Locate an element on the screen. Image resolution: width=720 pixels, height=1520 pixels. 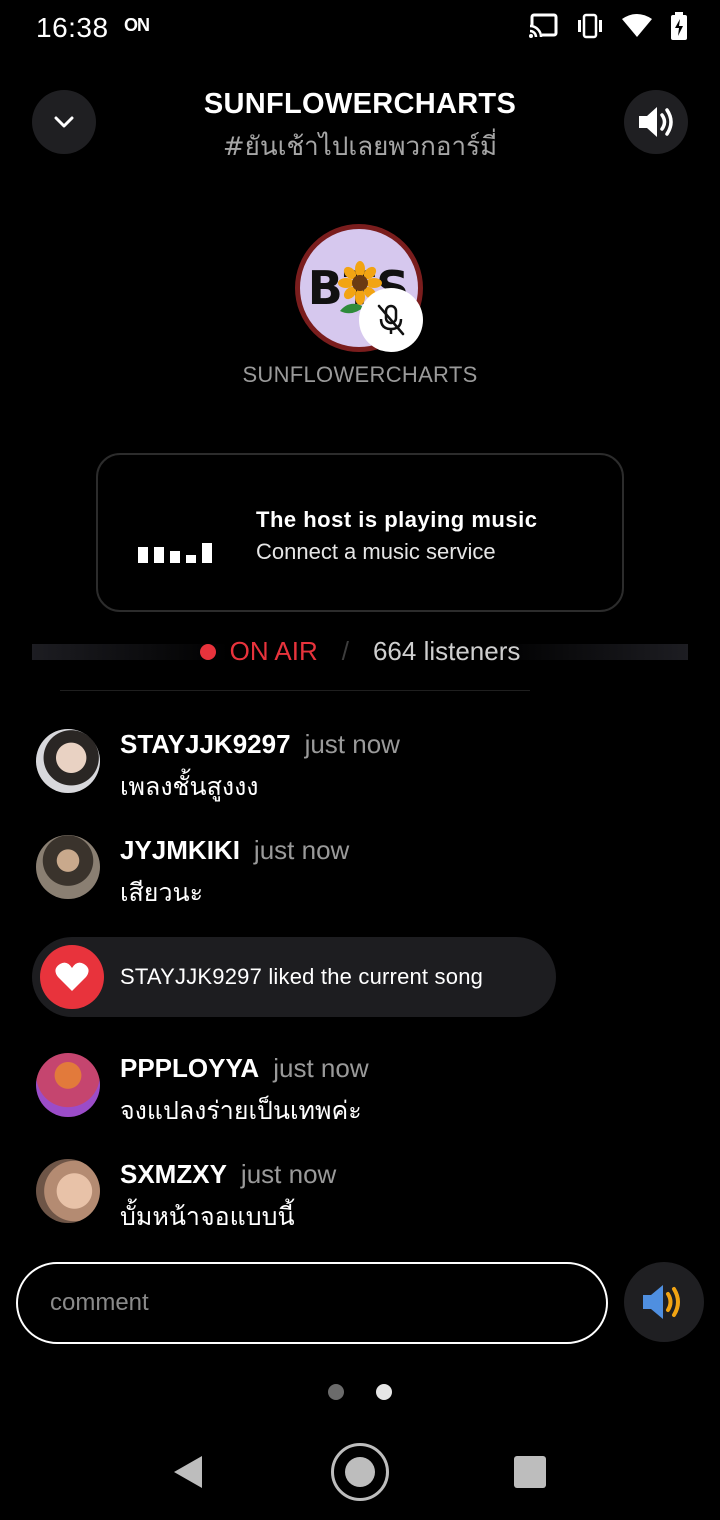
speaker-button is located at coordinates (664, 1302).